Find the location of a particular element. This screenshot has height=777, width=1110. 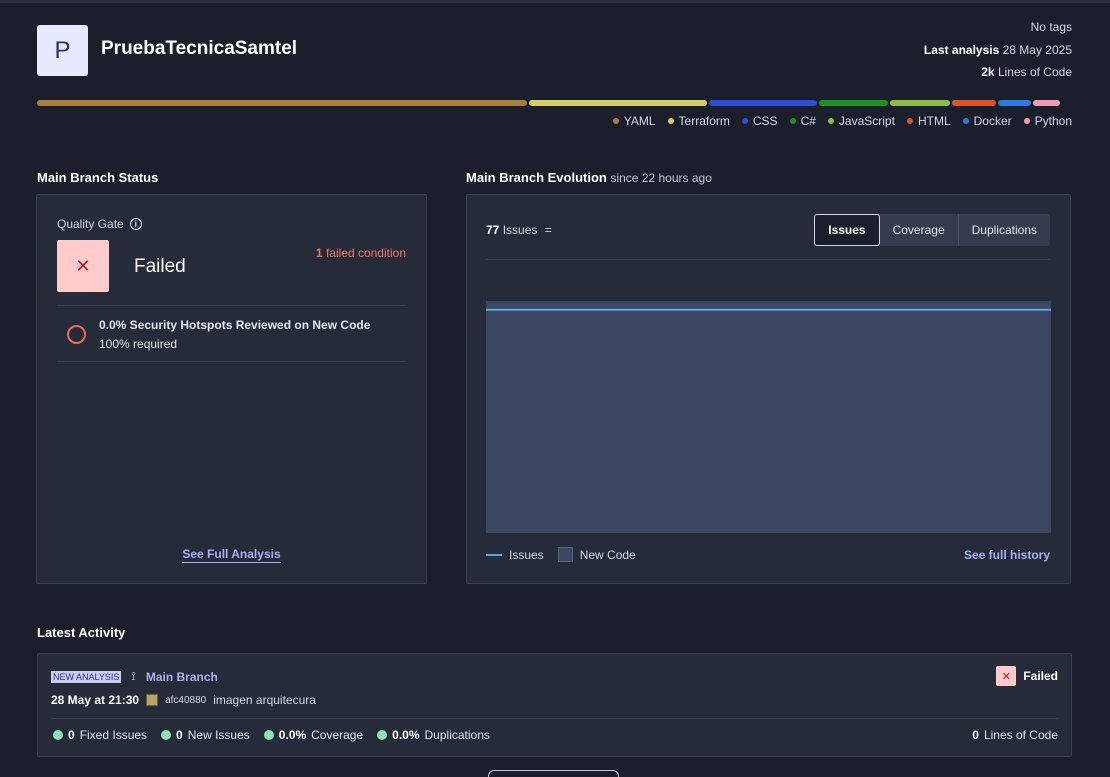

commit-hash: afc40880 is located at coordinates (185, 700).